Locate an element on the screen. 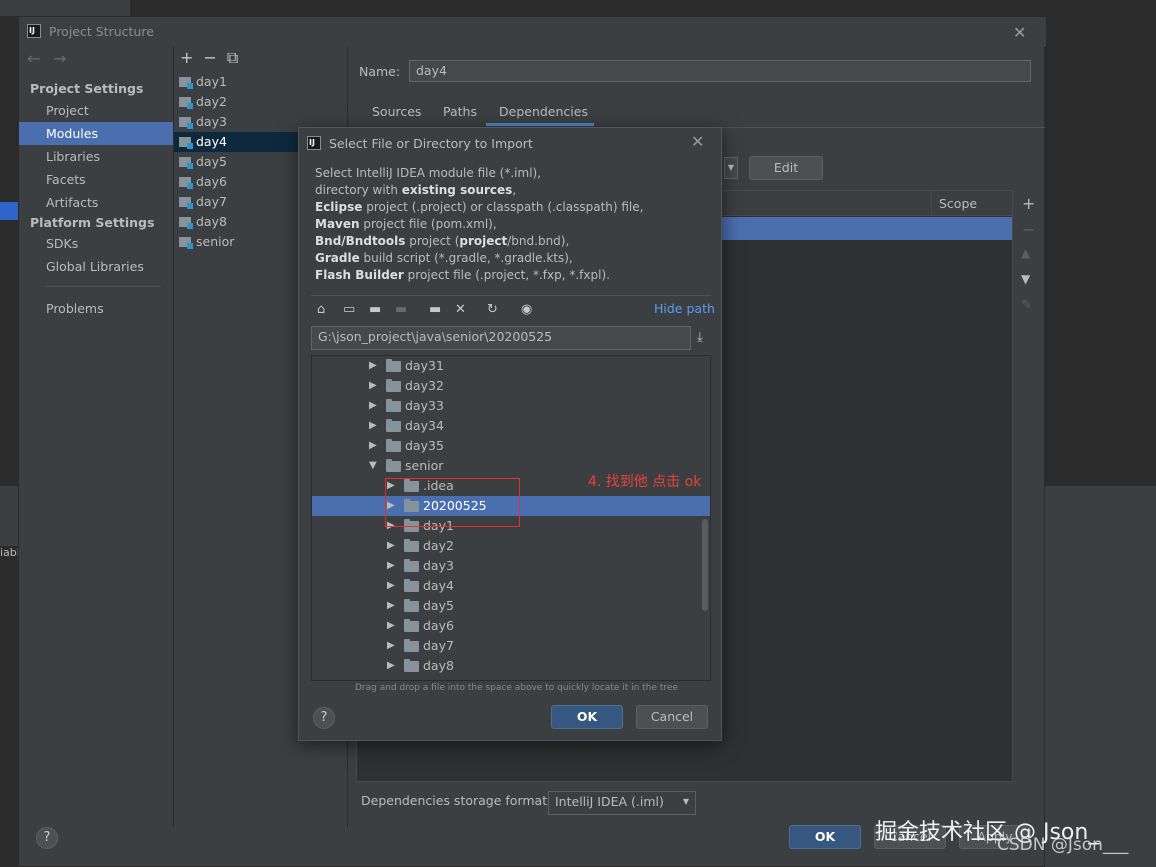 Image resolution: width=1156 pixels, height=867 pixels. tree-row: ▶ day32 is located at coordinates (511, 386).